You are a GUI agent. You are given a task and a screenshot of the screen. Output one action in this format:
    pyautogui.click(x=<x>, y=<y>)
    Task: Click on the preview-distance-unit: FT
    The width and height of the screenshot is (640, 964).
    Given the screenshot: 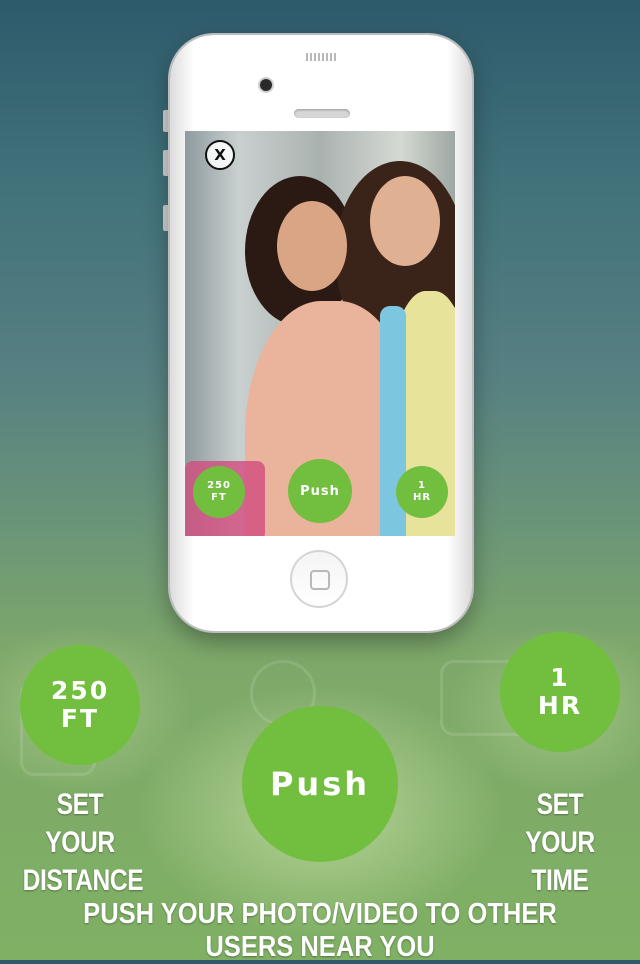 What is the action you would take?
    pyautogui.click(x=219, y=497)
    